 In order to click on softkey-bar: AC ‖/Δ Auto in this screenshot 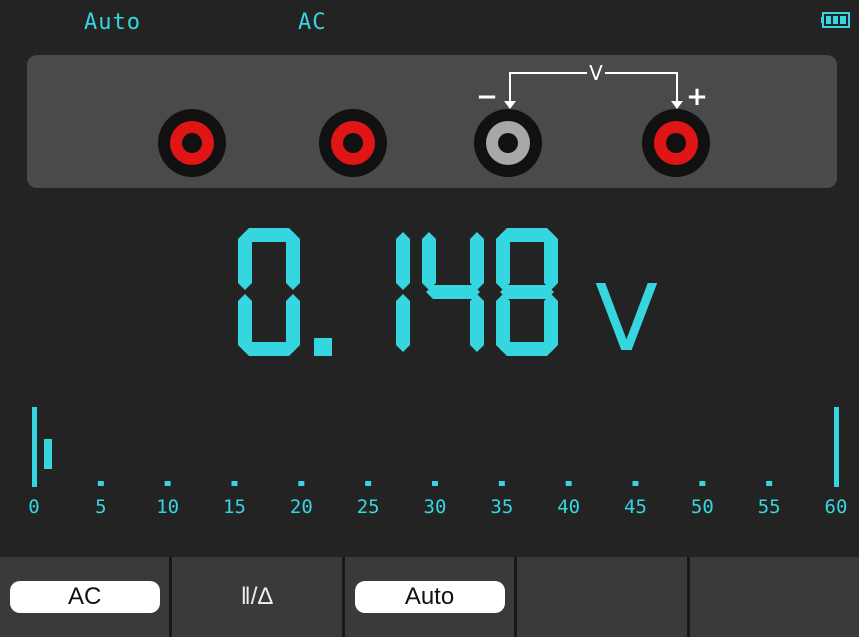, I will do `click(429, 597)`.